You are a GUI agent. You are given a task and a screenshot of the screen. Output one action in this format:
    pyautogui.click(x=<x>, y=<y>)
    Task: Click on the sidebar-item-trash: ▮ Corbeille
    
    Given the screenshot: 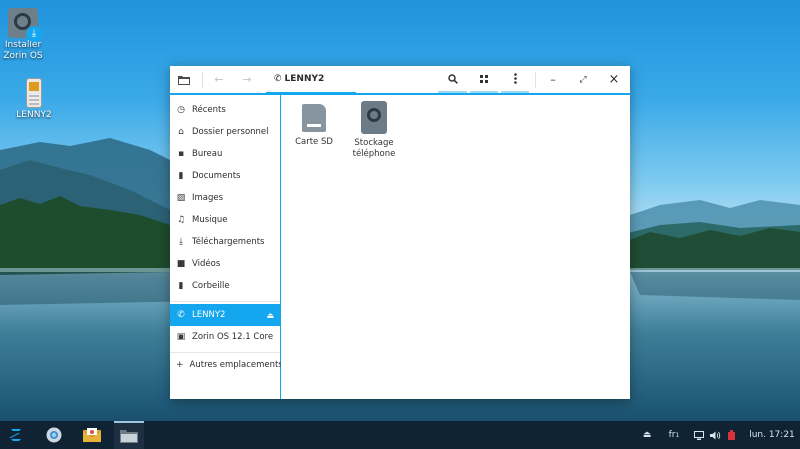 What is the action you would take?
    pyautogui.click(x=225, y=286)
    